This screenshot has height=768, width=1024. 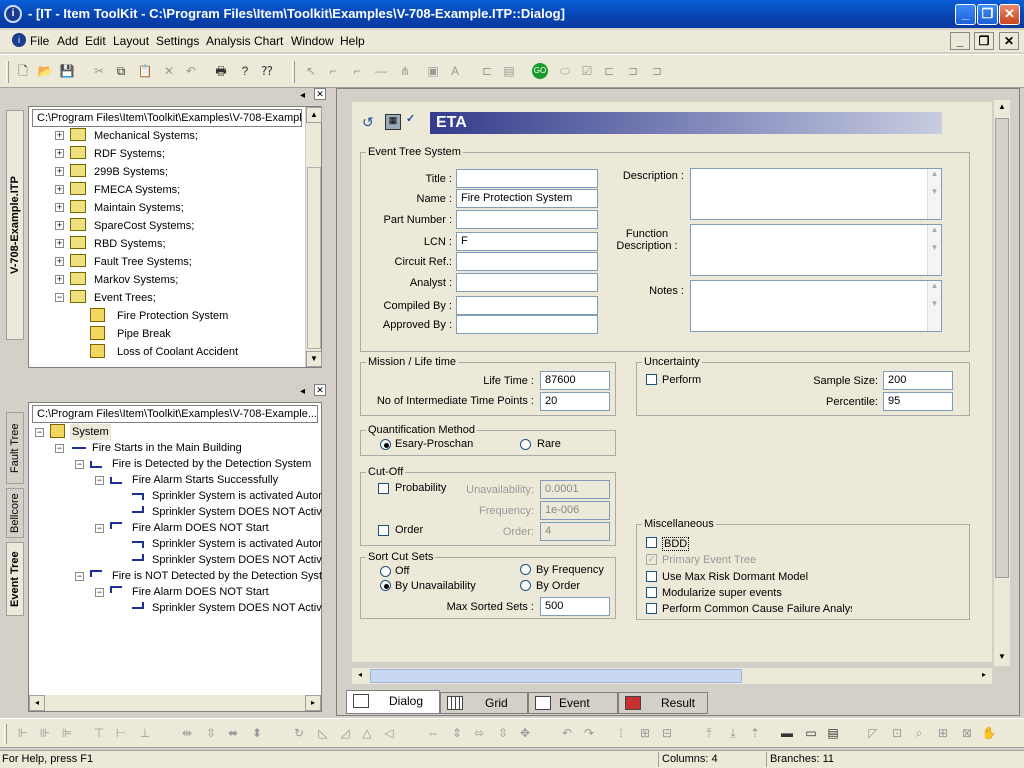 I want to click on space-h-icon: ⇹, so click(x=187, y=733).